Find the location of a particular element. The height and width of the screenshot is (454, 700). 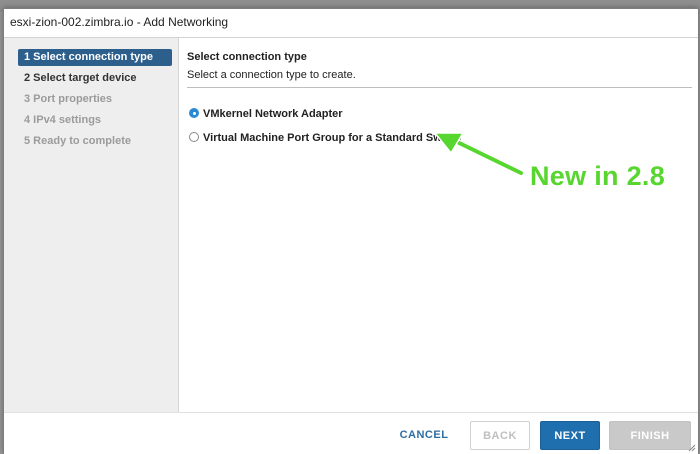

wizard-step-select-target-device: 2 Select target device is located at coordinates (95, 78).